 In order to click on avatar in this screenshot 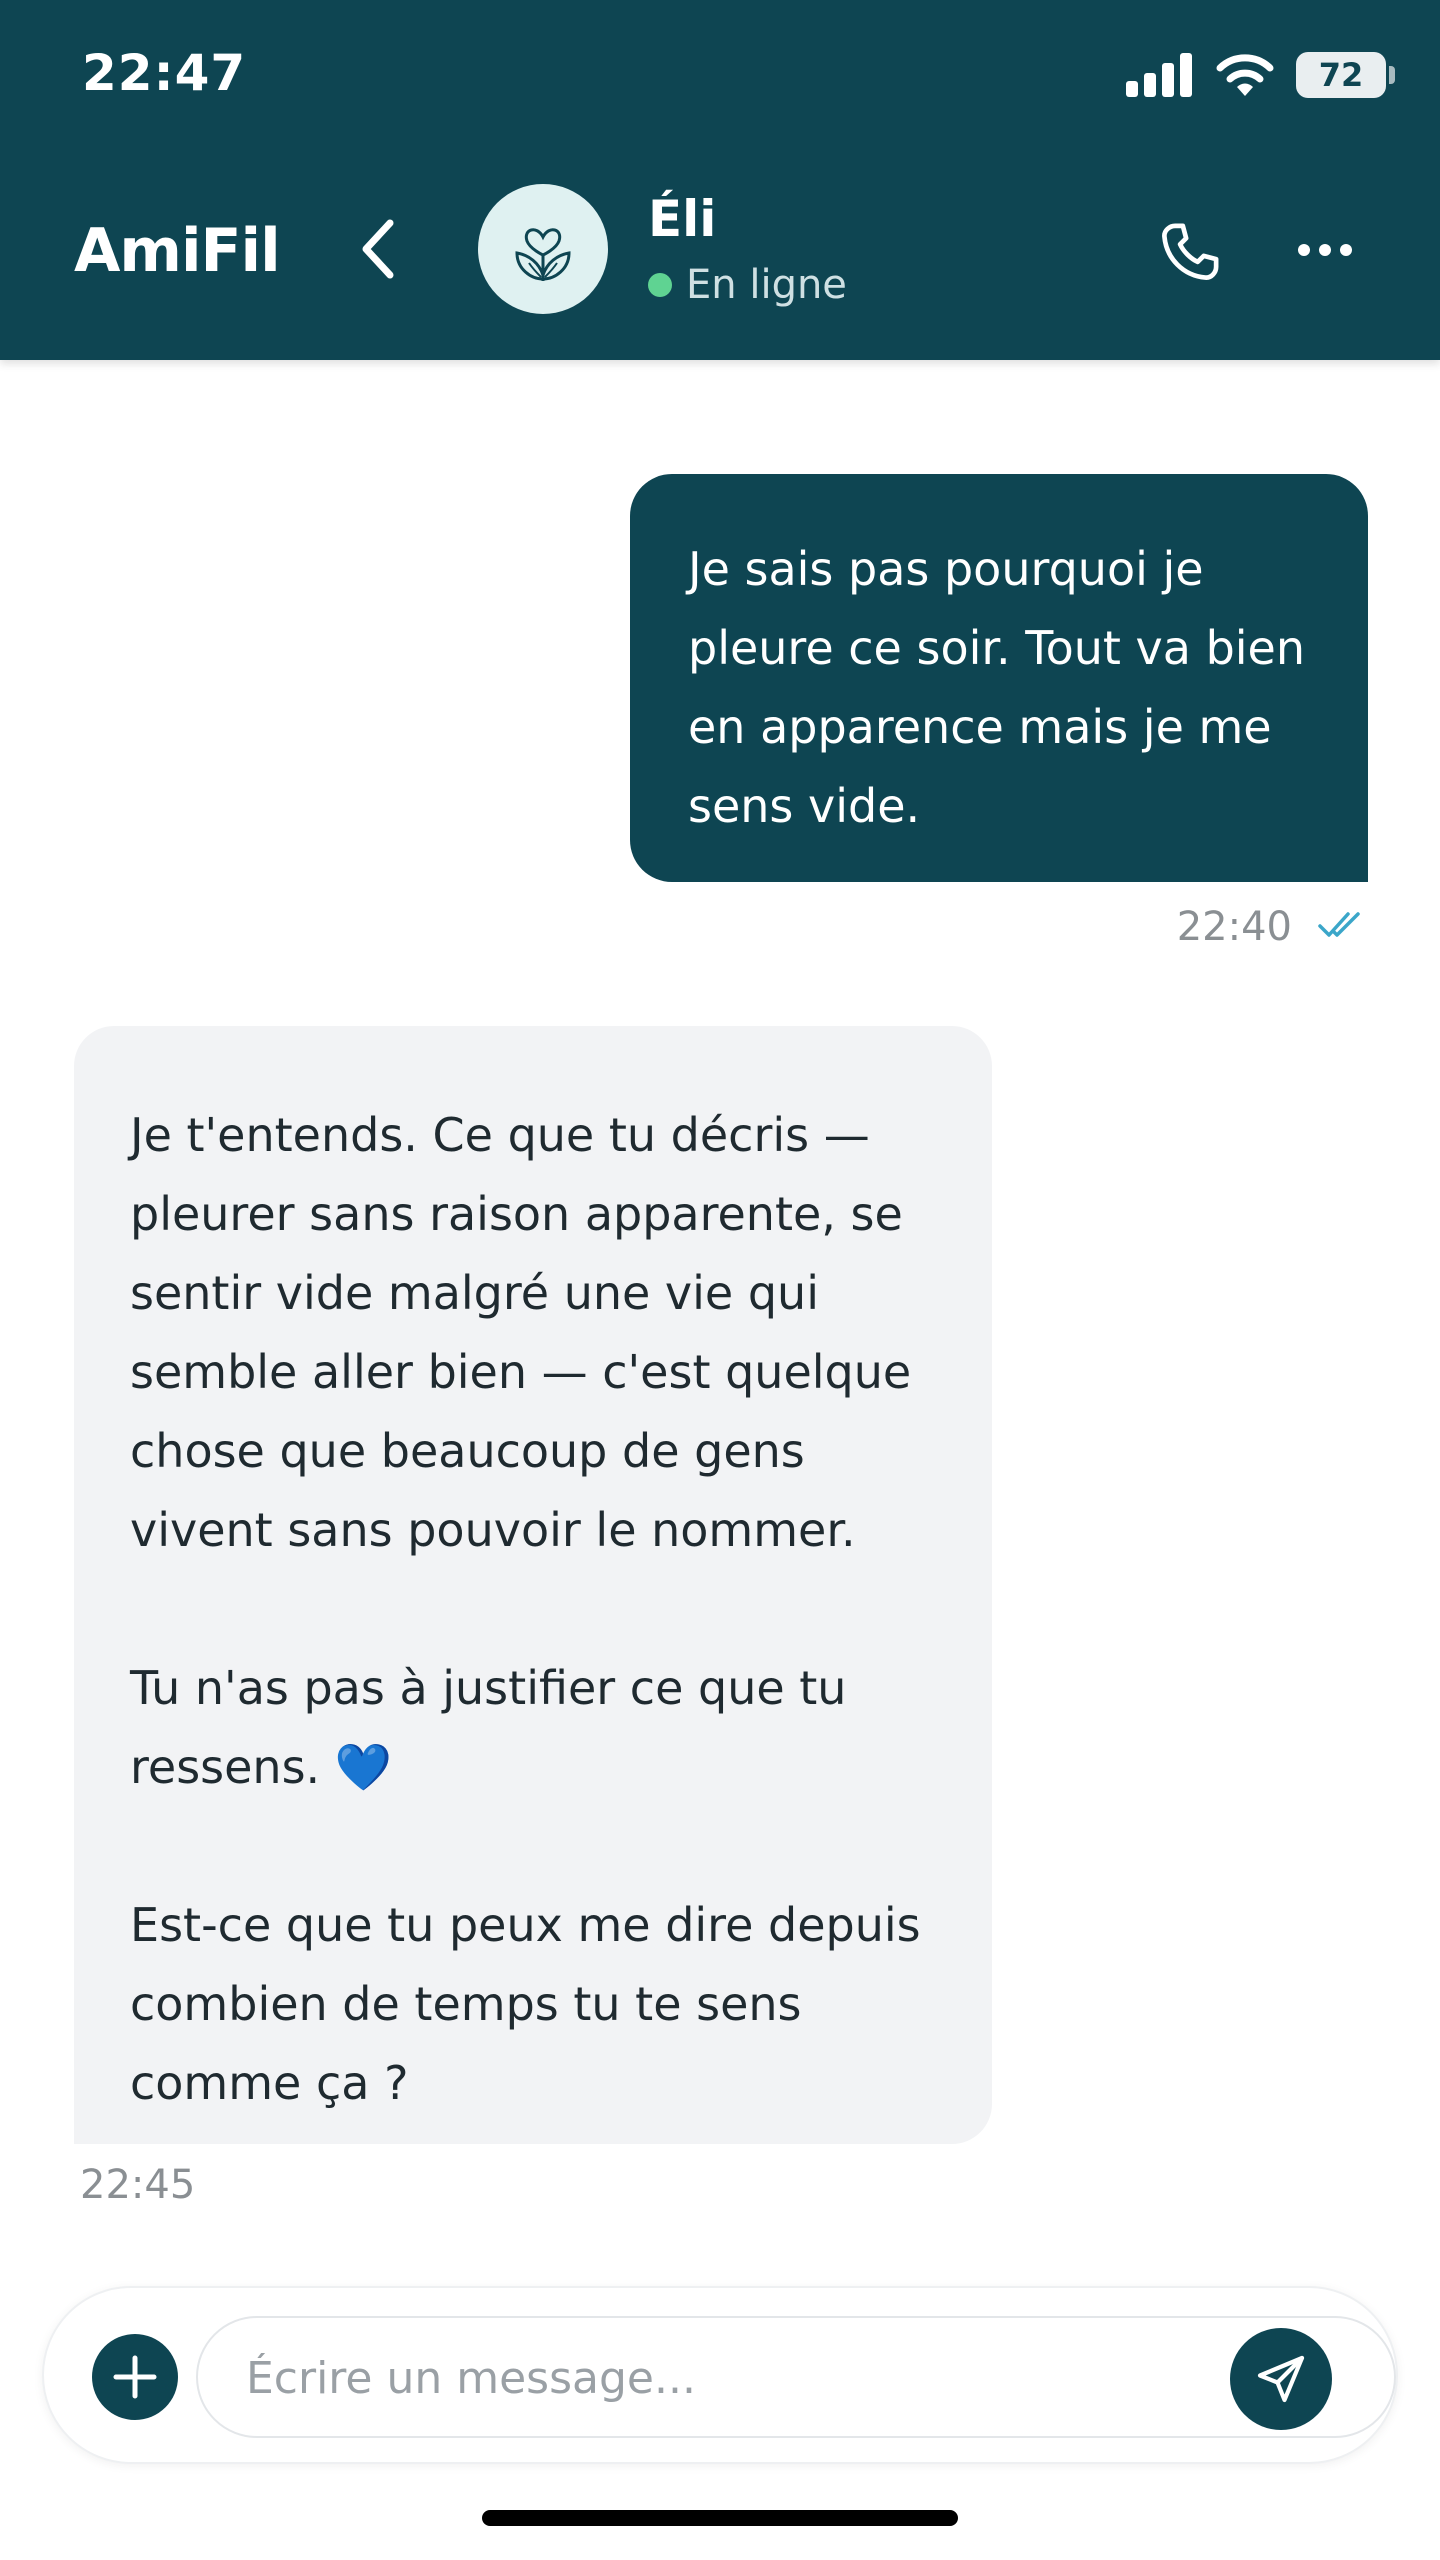, I will do `click(543, 249)`.